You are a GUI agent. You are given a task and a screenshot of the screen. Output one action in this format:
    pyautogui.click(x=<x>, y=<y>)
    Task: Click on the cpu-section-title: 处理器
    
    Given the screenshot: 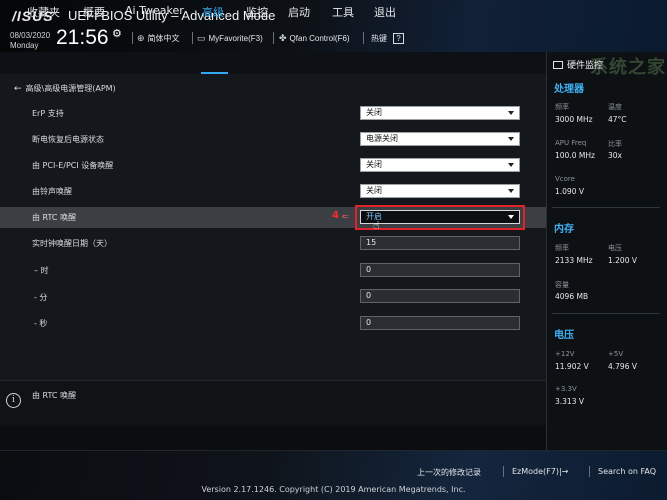 What is the action you would take?
    pyautogui.click(x=569, y=89)
    